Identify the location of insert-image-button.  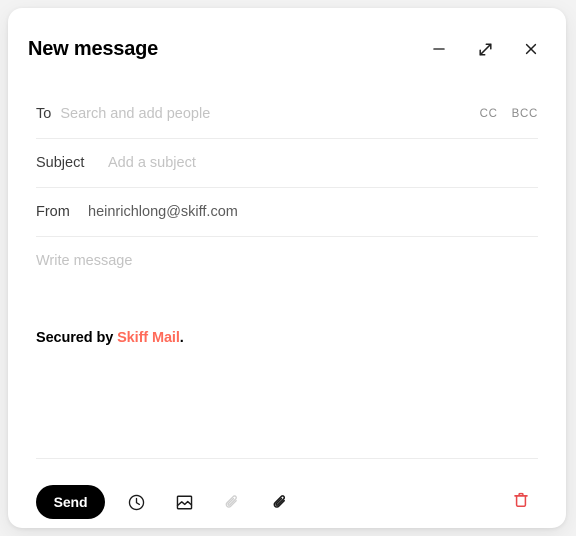
(184, 502).